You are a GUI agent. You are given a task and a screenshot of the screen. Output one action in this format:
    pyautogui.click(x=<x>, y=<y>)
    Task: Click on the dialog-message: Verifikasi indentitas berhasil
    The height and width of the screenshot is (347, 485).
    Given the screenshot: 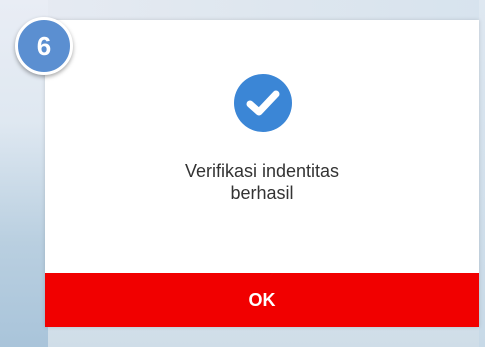 What is the action you would take?
    pyautogui.click(x=262, y=182)
    